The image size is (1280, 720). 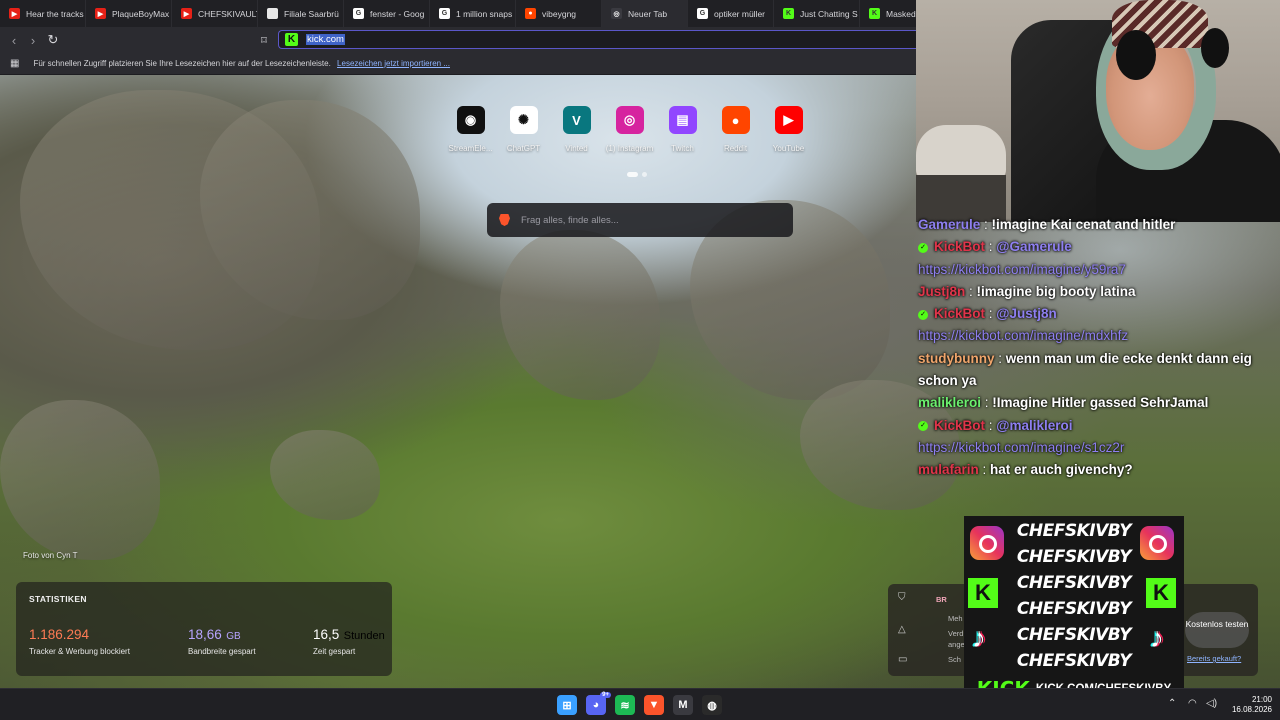 What do you see at coordinates (949, 224) in the screenshot?
I see `chat-username: Gamerule` at bounding box center [949, 224].